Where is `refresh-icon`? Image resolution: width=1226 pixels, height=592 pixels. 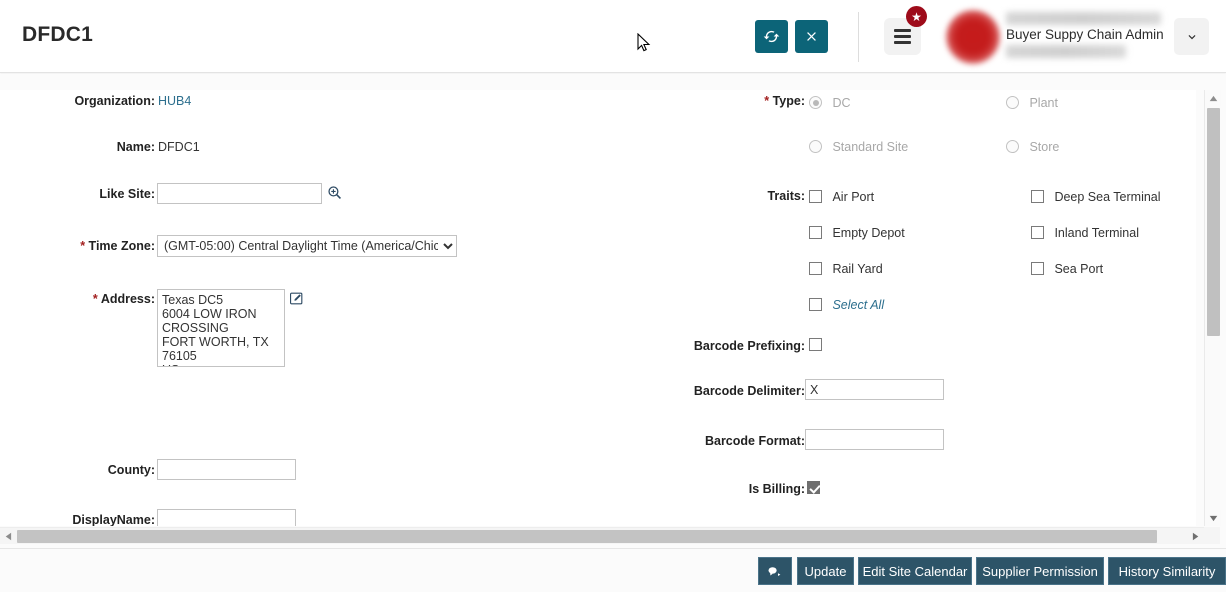 refresh-icon is located at coordinates (771, 36).